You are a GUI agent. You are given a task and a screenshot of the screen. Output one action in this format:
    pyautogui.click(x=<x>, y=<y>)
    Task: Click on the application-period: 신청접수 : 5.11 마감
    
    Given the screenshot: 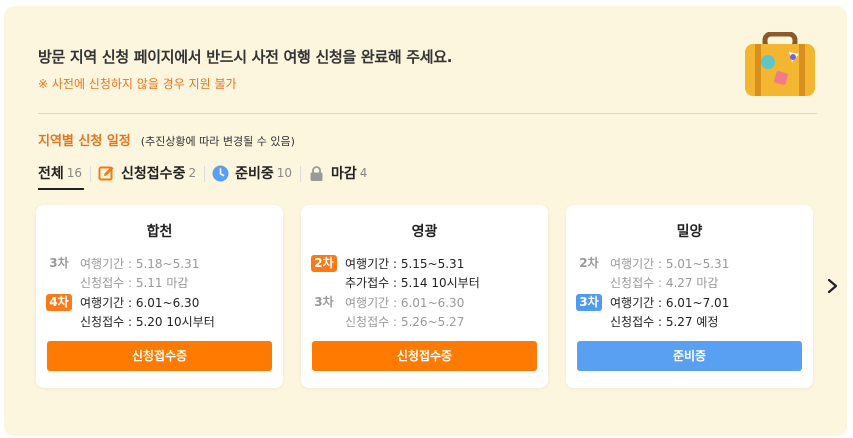 What is the action you would take?
    pyautogui.click(x=134, y=283)
    